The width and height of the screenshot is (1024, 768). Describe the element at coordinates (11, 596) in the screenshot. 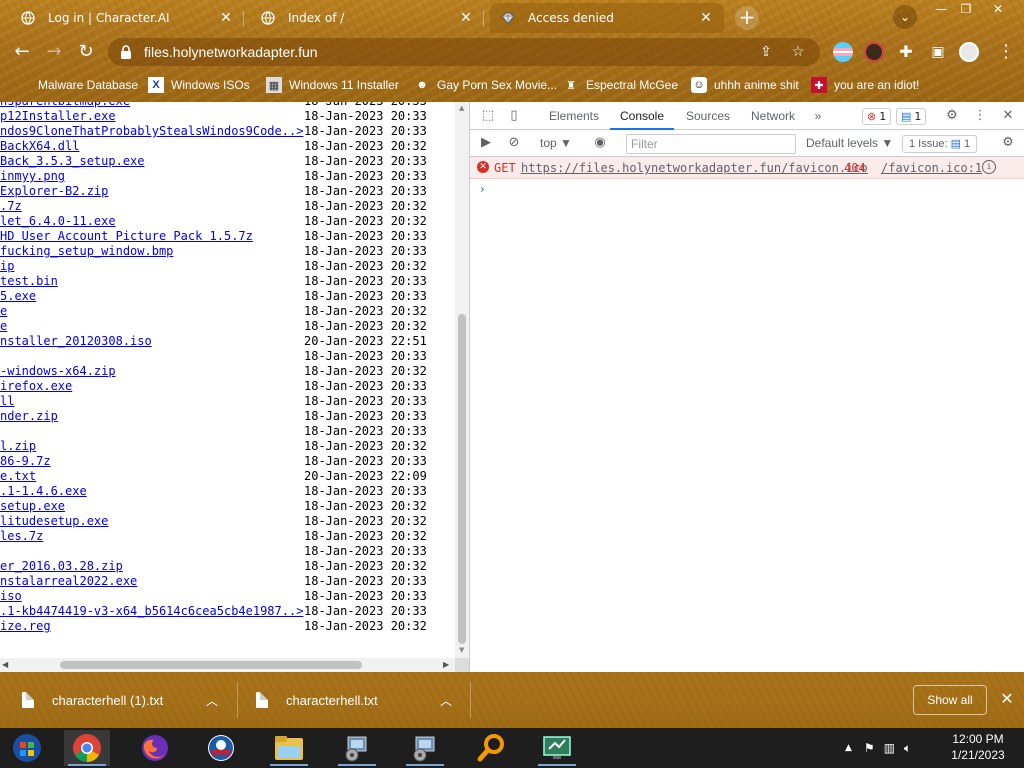

I see `file-link: iso` at that location.